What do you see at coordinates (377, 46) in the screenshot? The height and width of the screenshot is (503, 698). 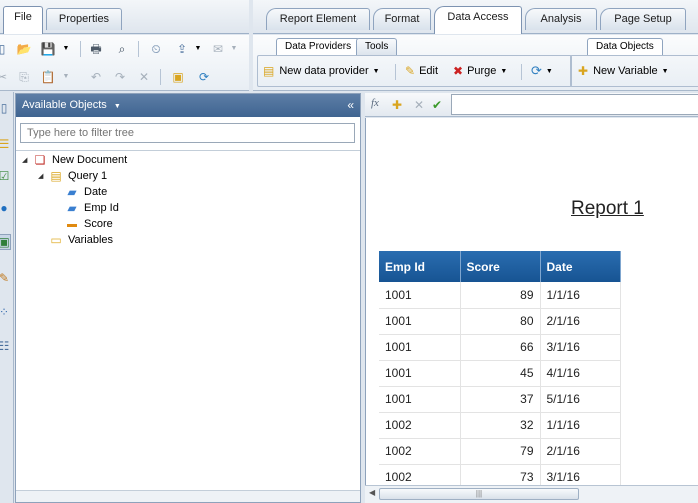 I see `subtab-tools: Tools` at bounding box center [377, 46].